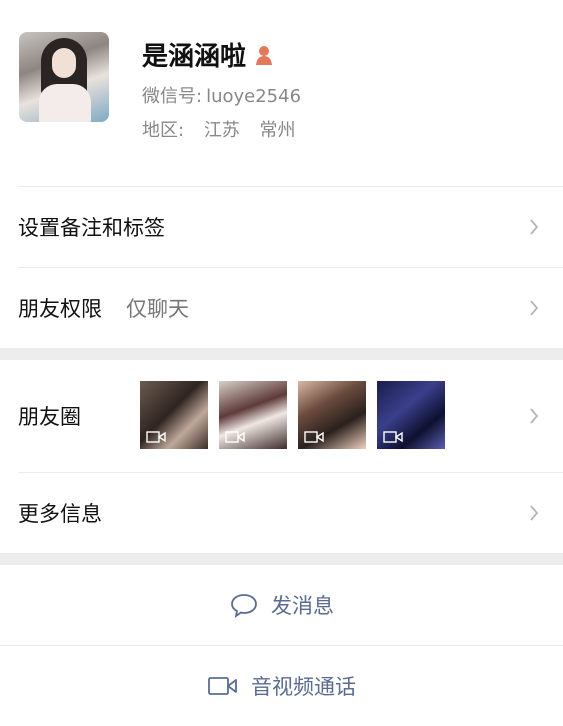  Describe the element at coordinates (172, 96) in the screenshot. I see `wechat-id-label: 微信号:` at that location.